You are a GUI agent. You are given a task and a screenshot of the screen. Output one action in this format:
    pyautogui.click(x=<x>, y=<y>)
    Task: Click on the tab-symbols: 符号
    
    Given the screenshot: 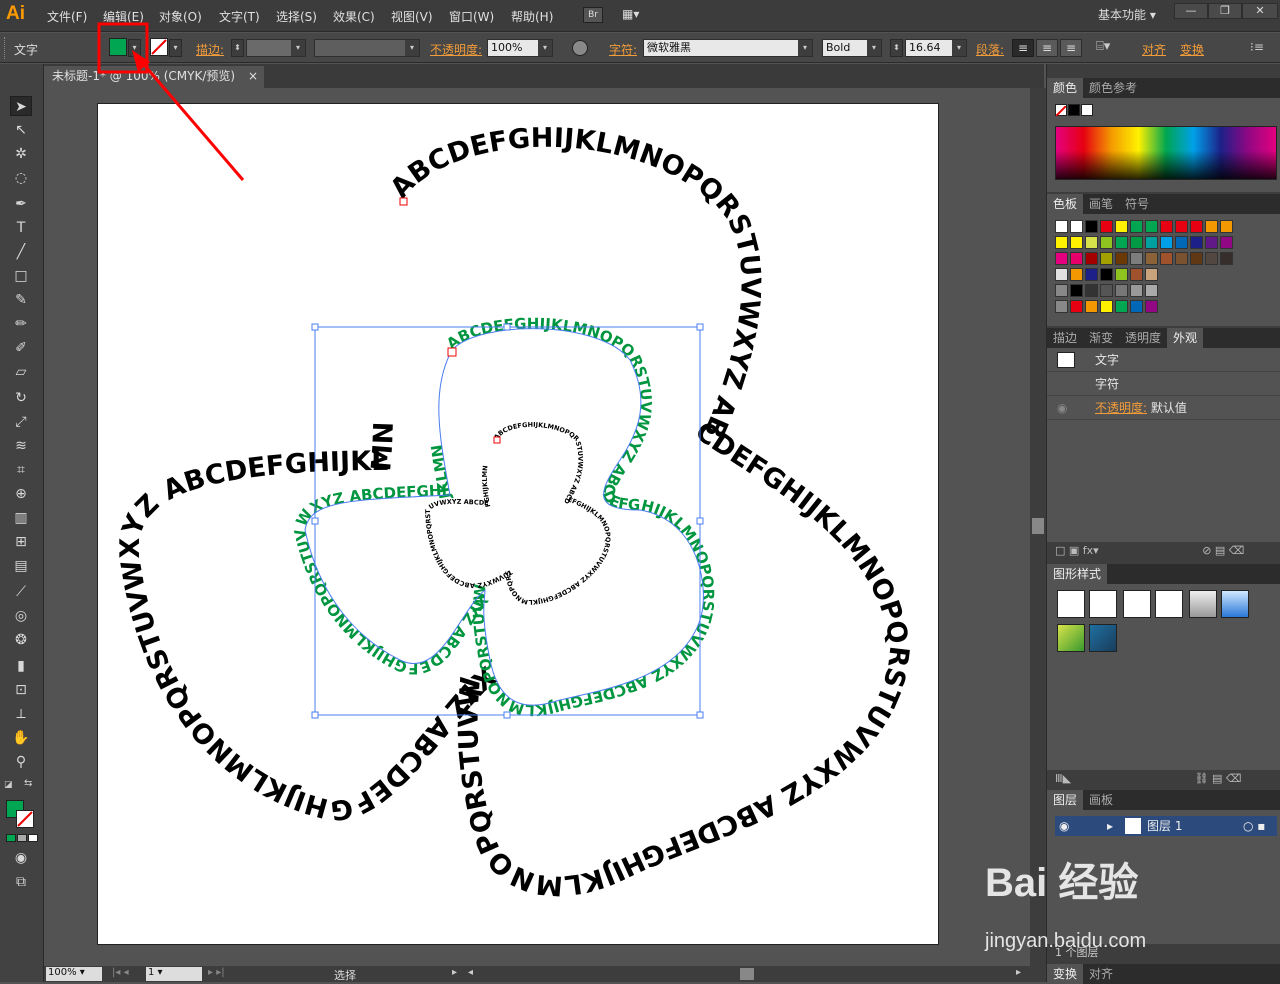 What is the action you would take?
    pyautogui.click(x=1137, y=204)
    